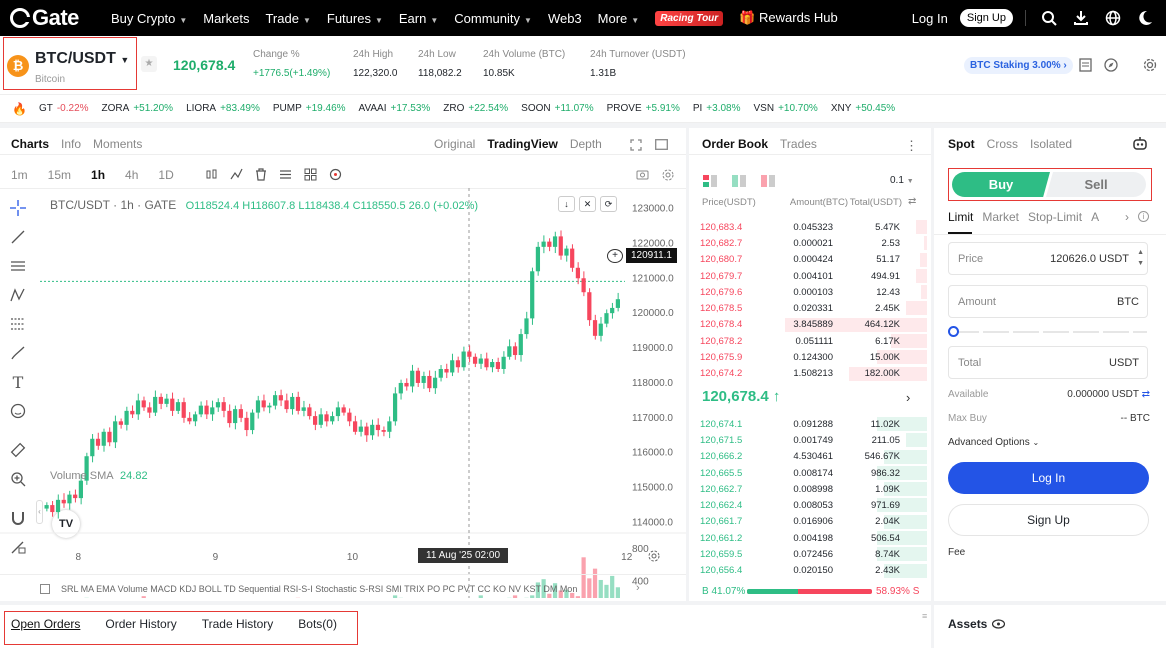  Describe the element at coordinates (1111, 66) in the screenshot. I see `compass-icon` at that location.